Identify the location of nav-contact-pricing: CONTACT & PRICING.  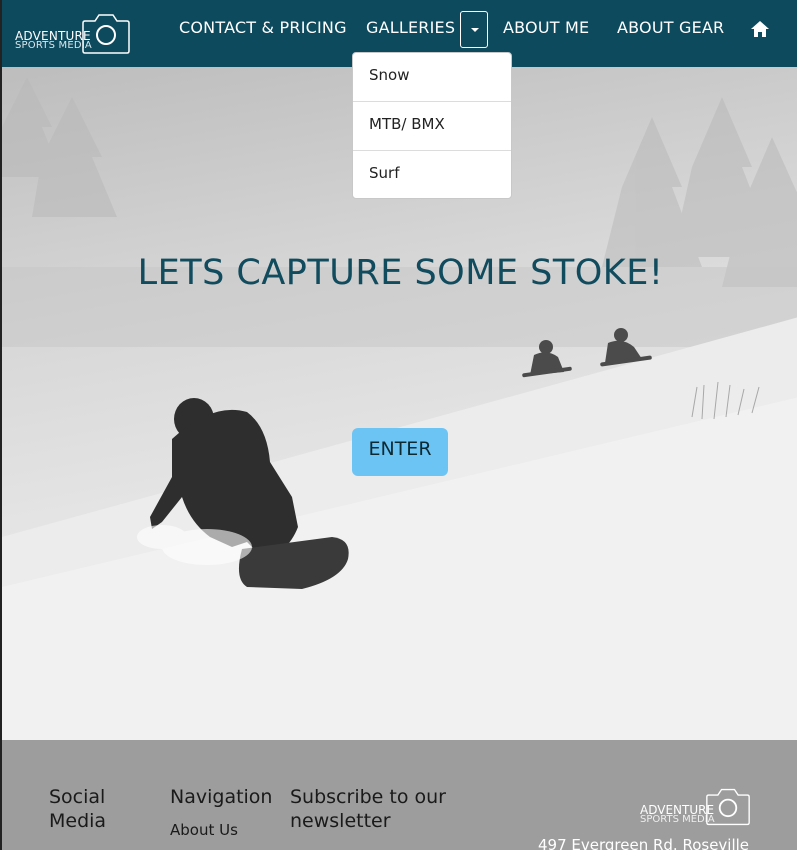
(263, 27).